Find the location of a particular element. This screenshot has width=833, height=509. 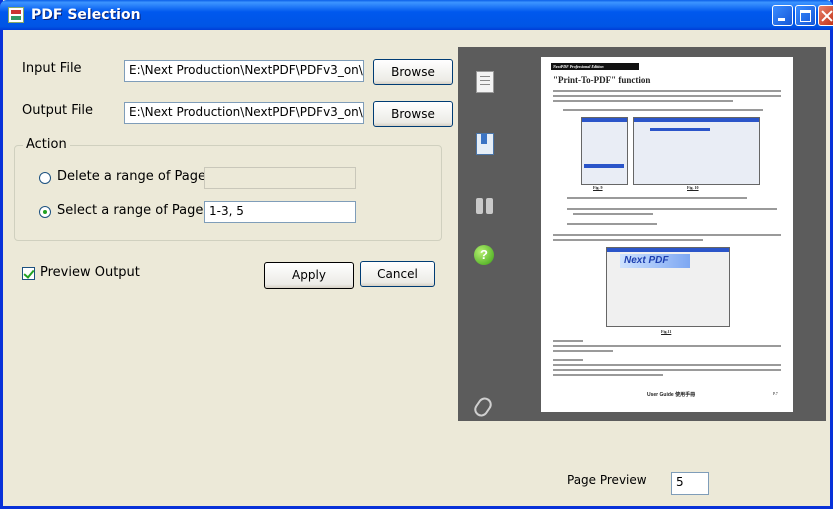

pdf-page-footer: User Guide 使用手冊 is located at coordinates (671, 395).